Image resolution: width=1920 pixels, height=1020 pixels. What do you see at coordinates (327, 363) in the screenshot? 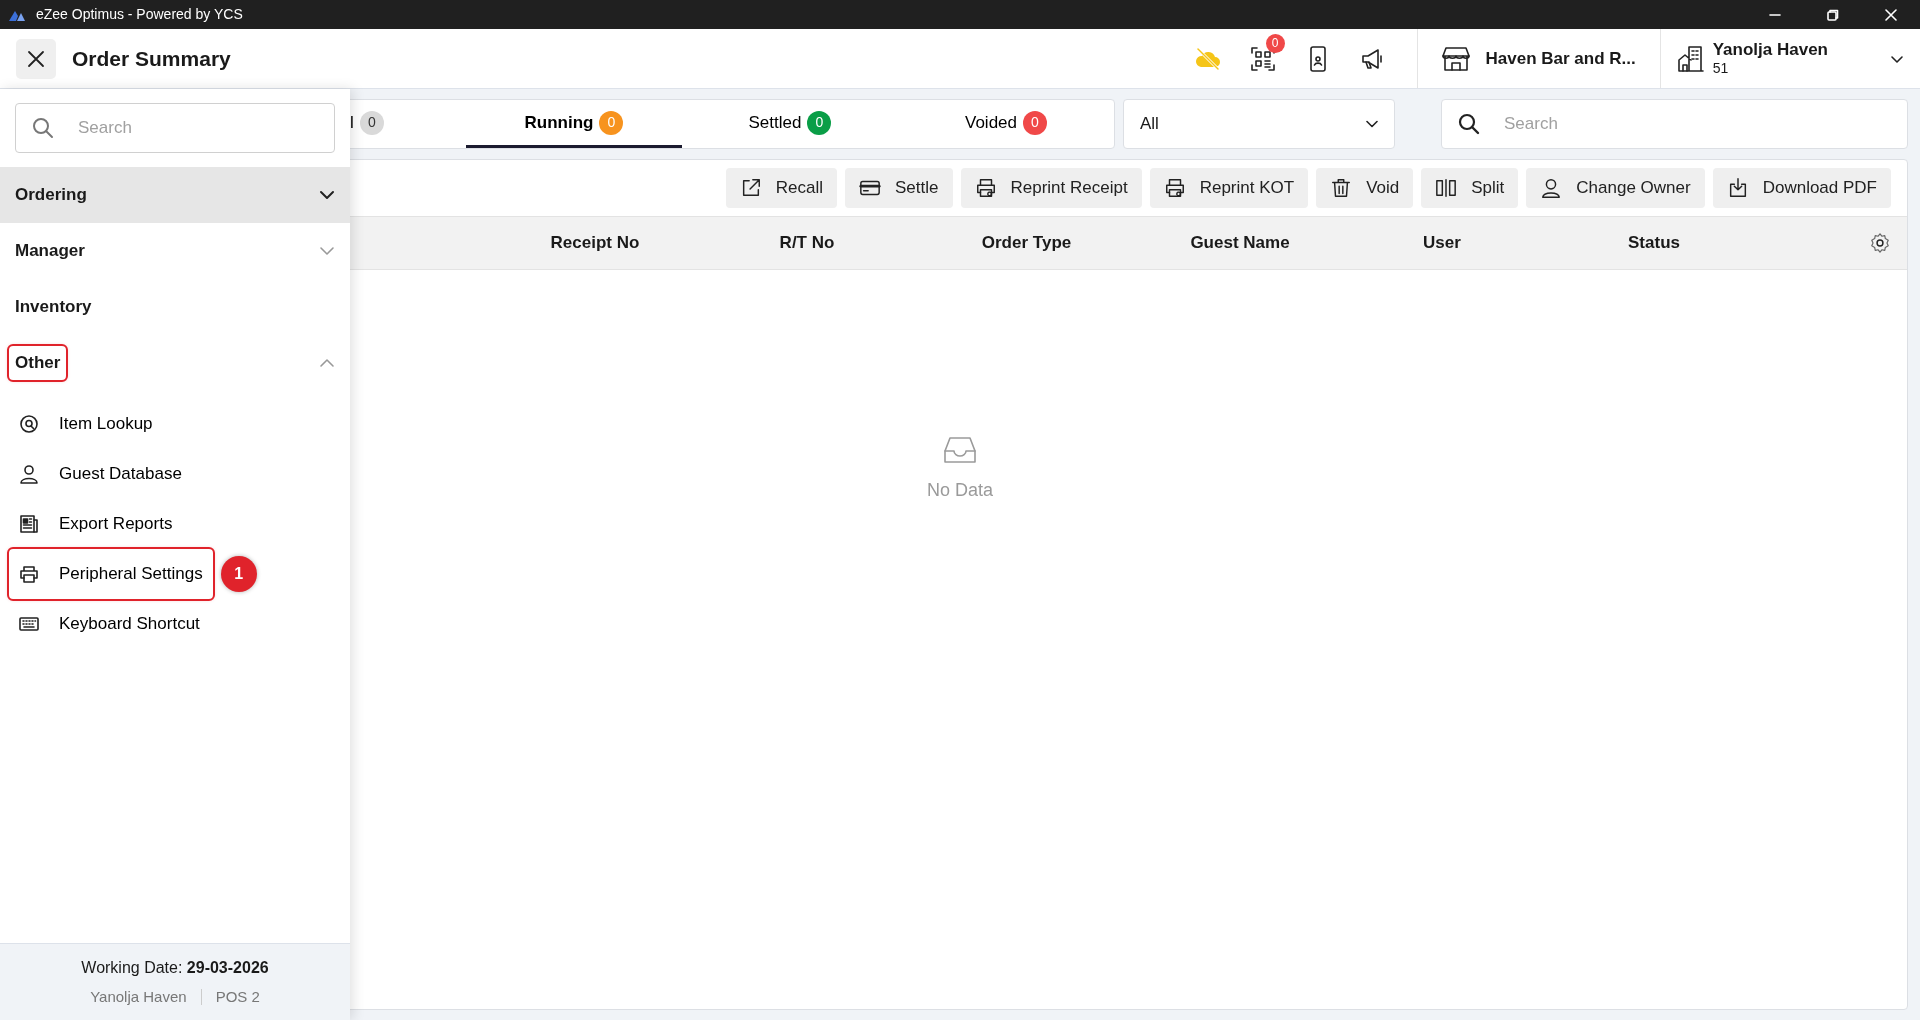
I see `chevron-up-icon` at bounding box center [327, 363].